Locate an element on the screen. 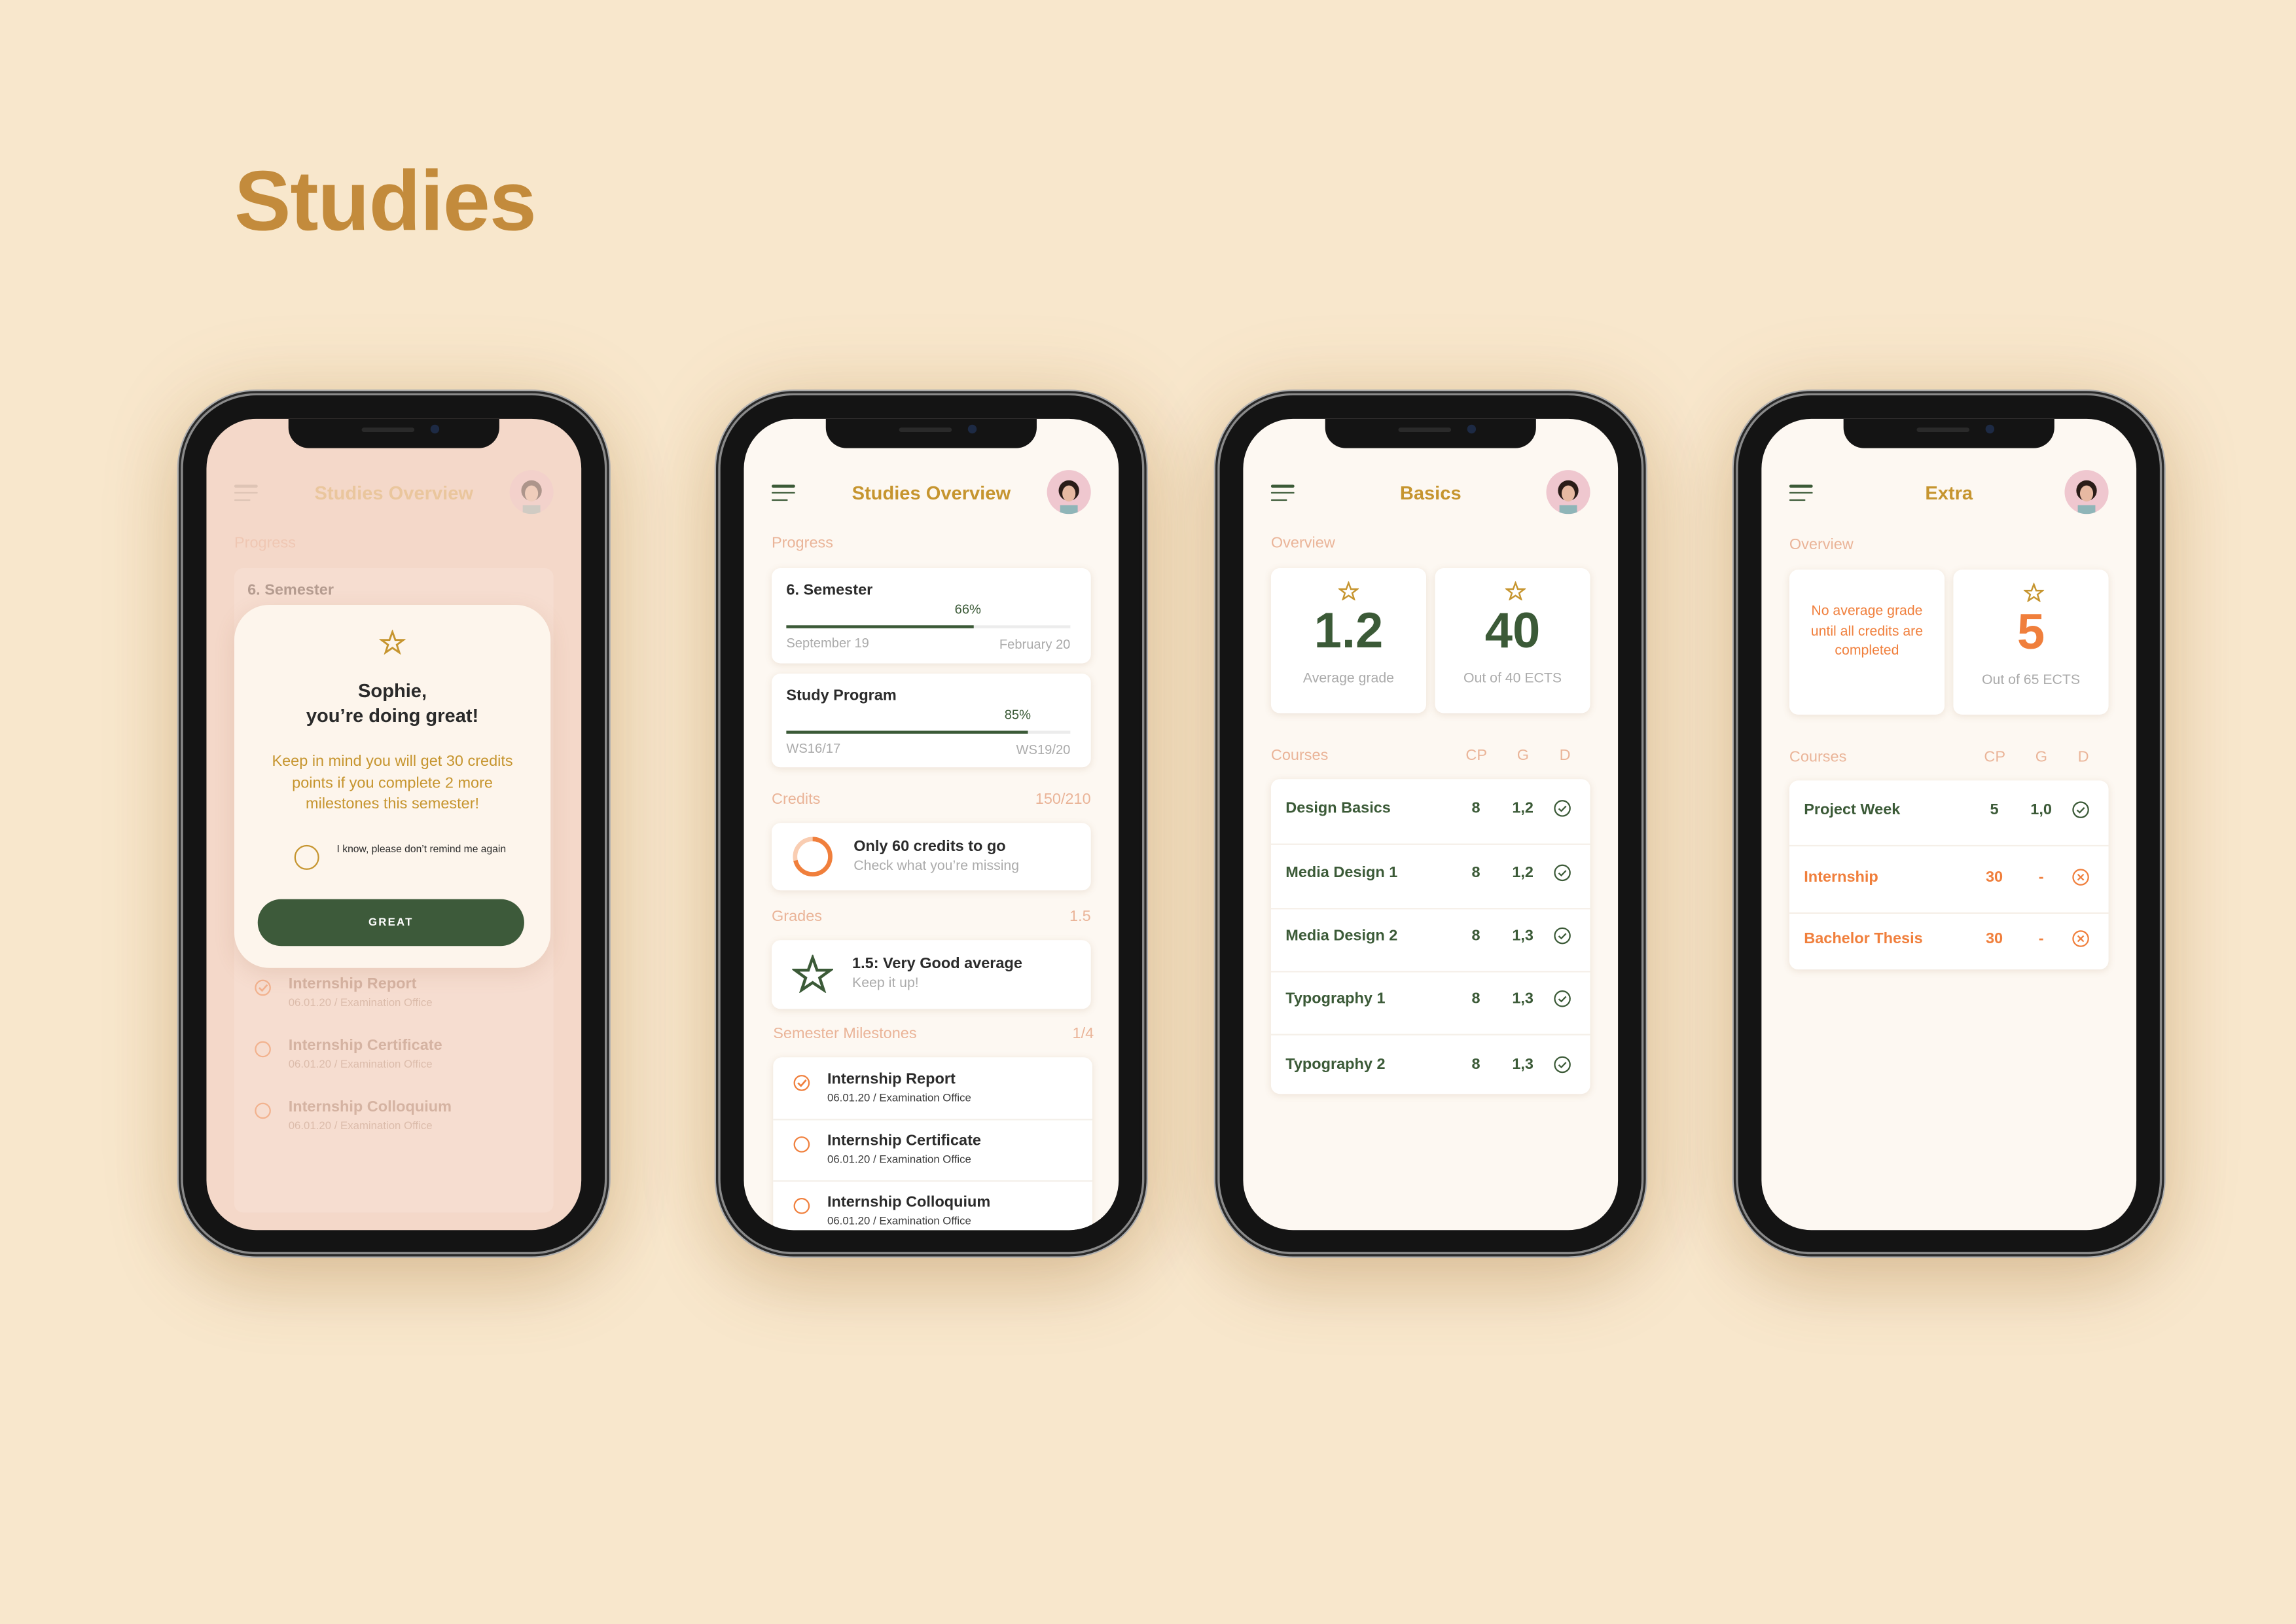 The width and height of the screenshot is (2296, 1624). page-title: Studies is located at coordinates (385, 201).